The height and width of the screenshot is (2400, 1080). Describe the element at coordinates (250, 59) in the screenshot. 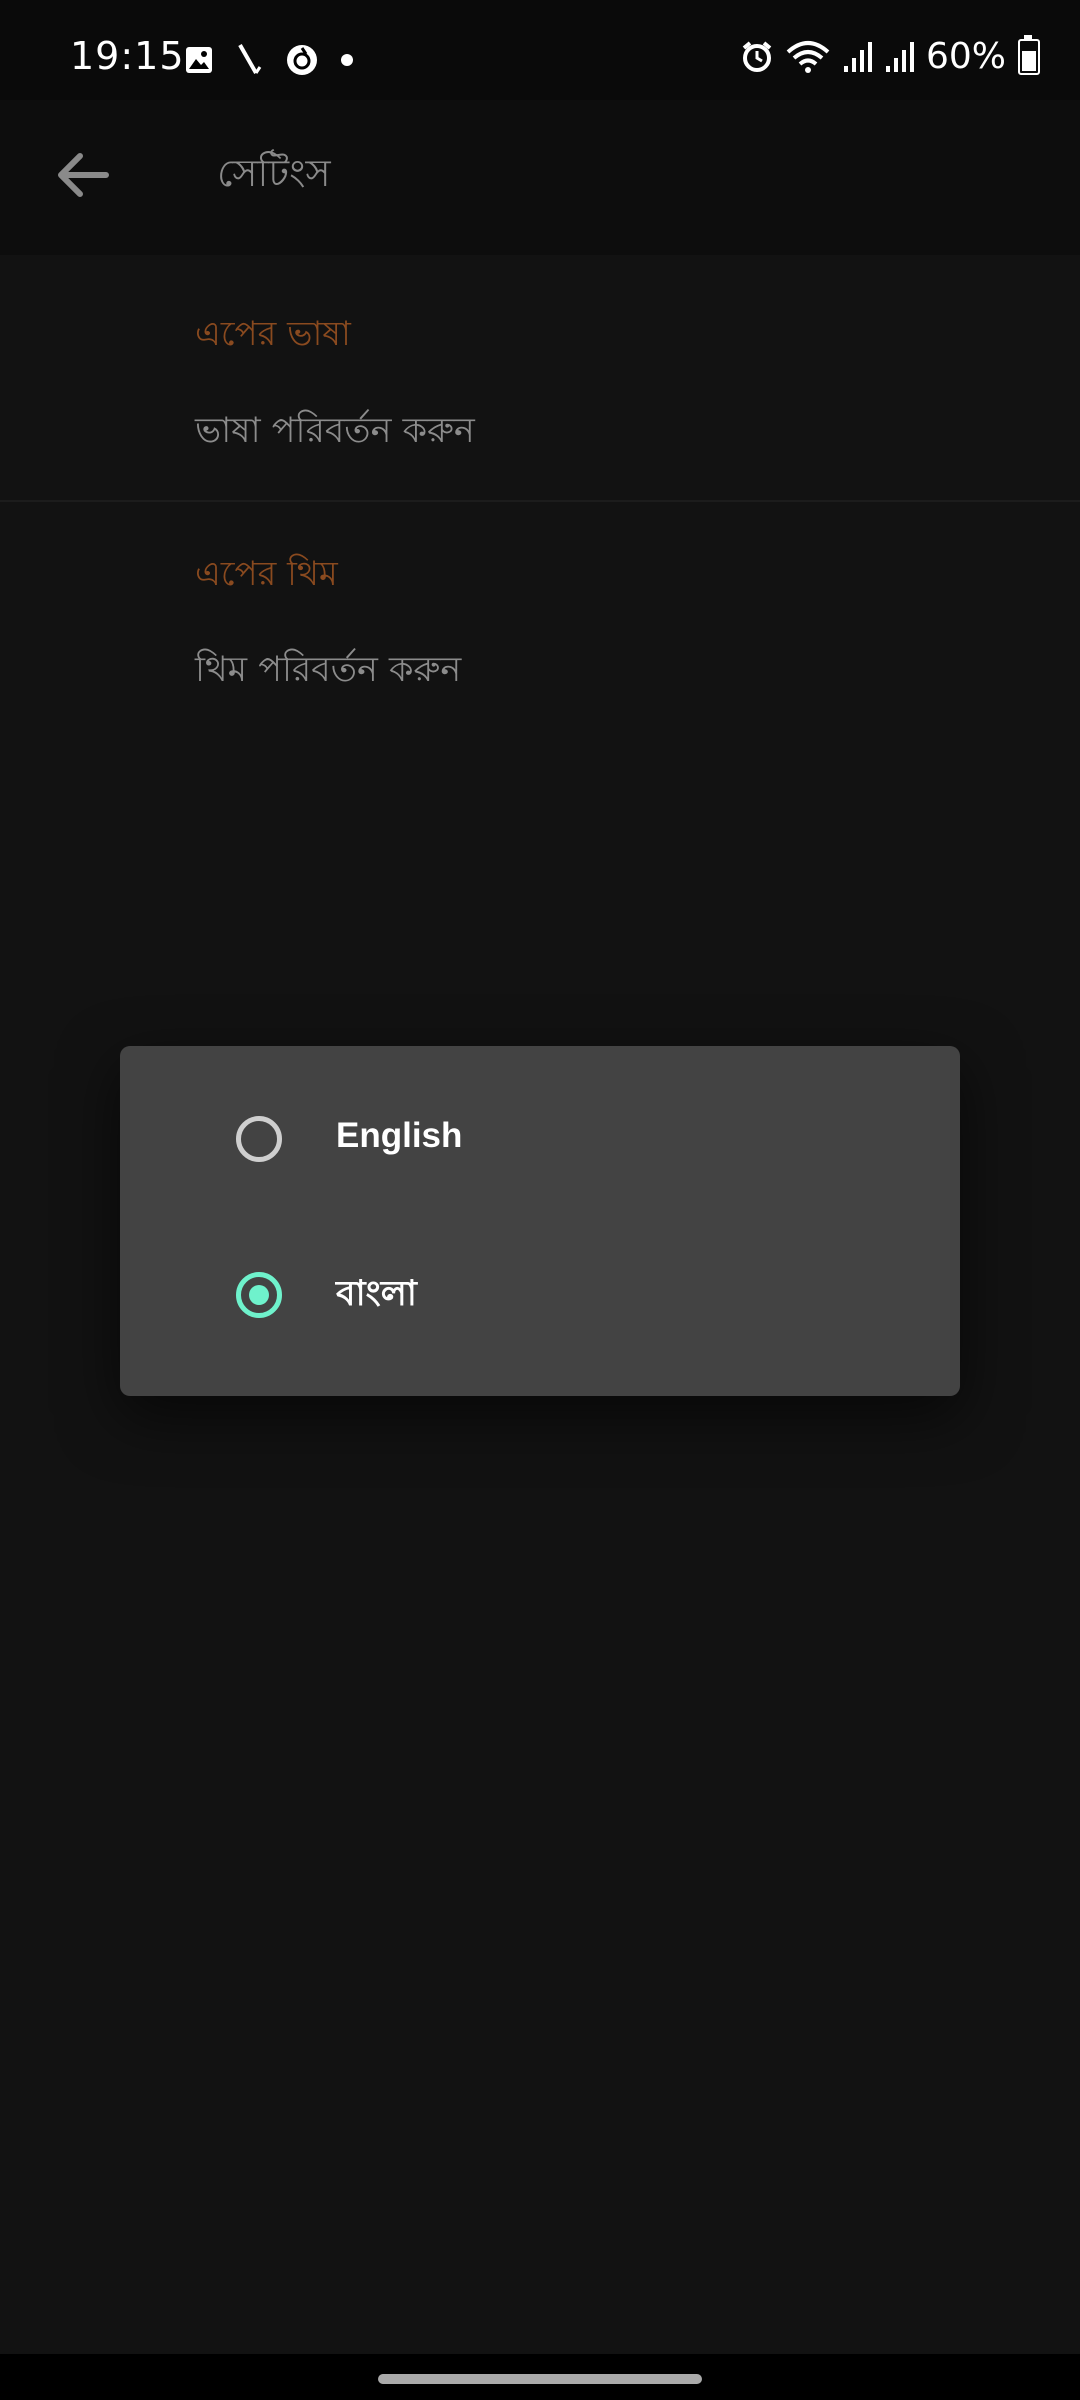

I see `pen-icon` at that location.